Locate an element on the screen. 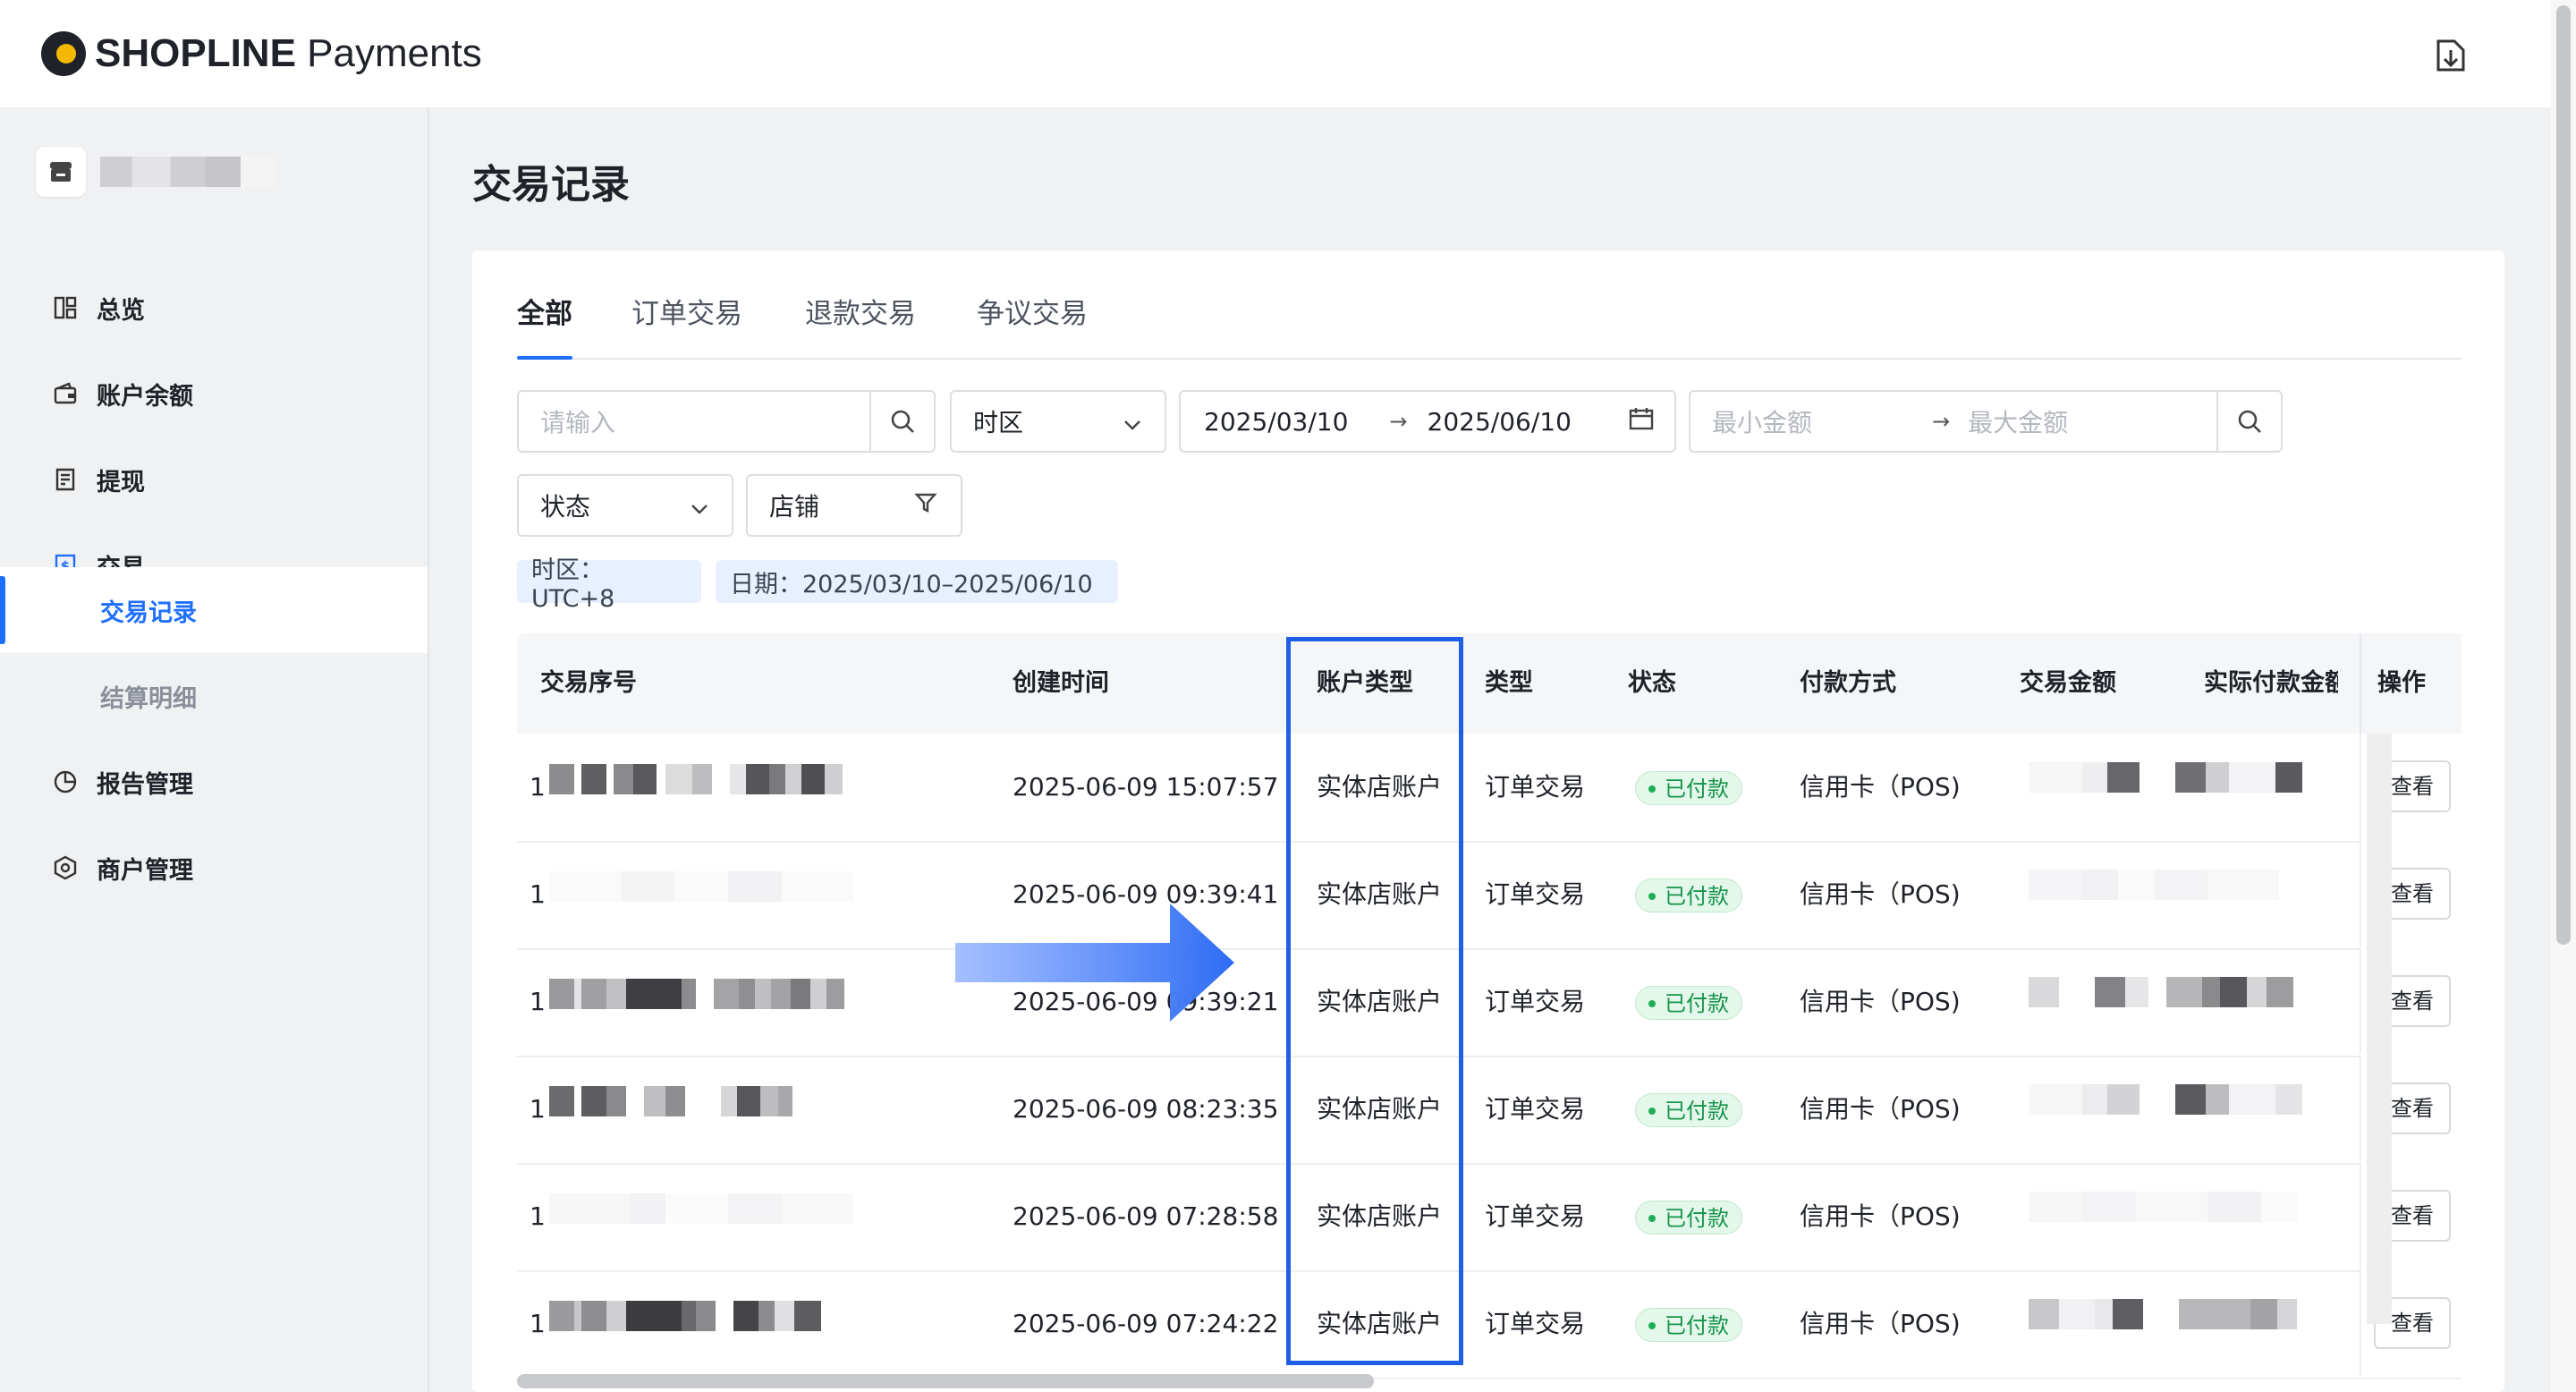  column-header-status: 状态 is located at coordinates (1652, 683).